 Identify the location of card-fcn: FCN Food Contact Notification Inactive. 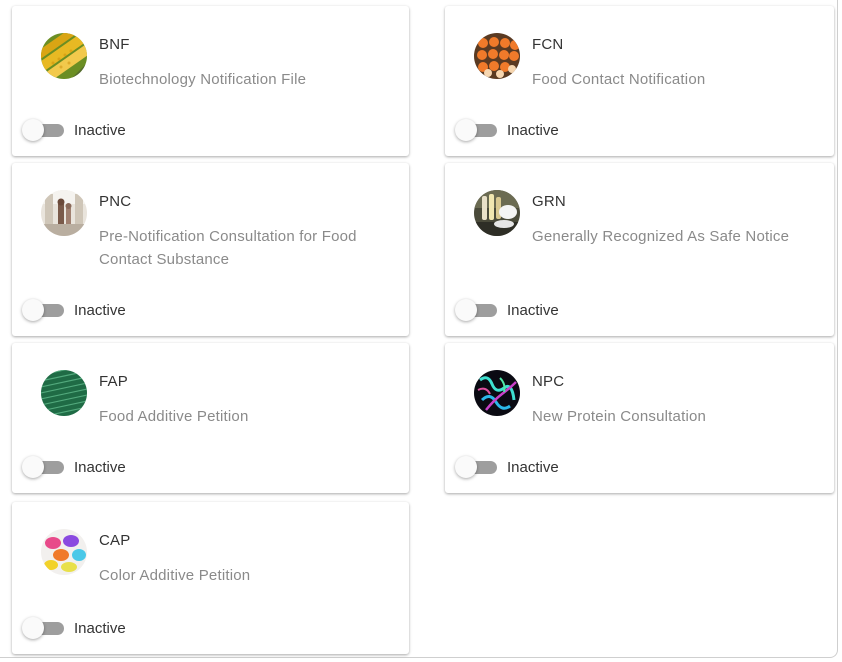
(639, 81).